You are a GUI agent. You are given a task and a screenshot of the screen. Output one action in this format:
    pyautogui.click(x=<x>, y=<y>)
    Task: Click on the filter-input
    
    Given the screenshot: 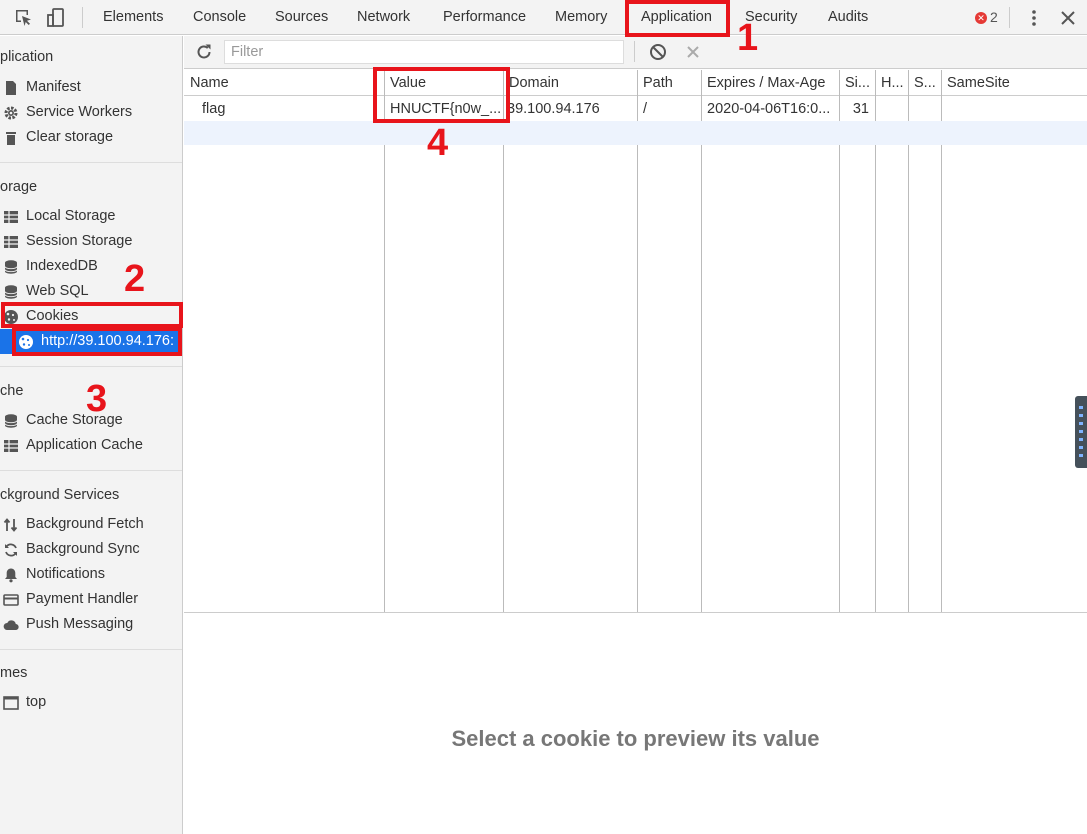 What is the action you would take?
    pyautogui.click(x=424, y=52)
    